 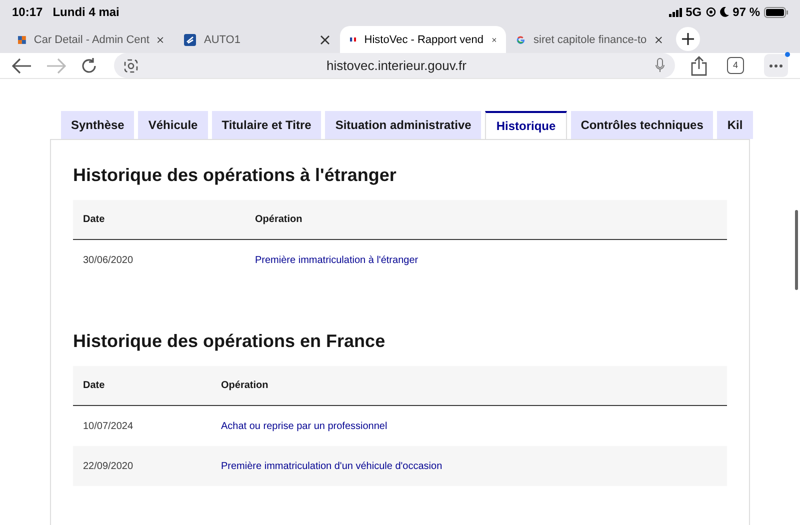 I want to click on date-cell-text: 22/09/2020, so click(x=108, y=467).